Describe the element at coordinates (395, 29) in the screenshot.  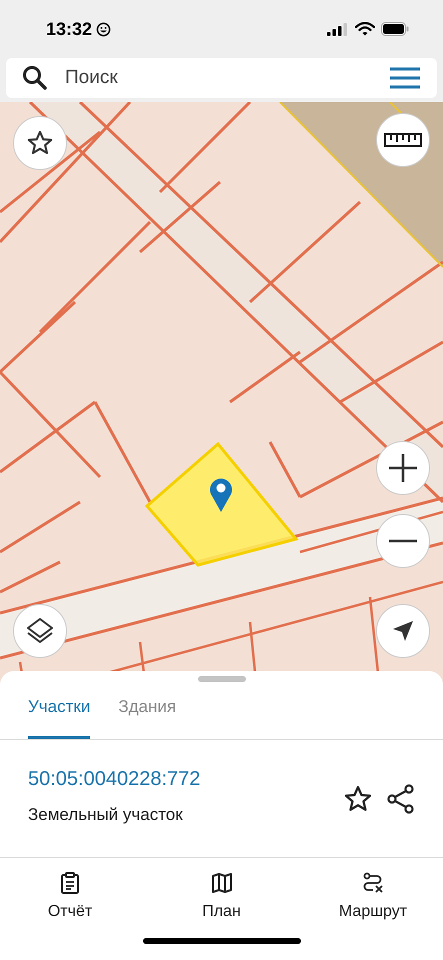
I see `battery-icon` at that location.